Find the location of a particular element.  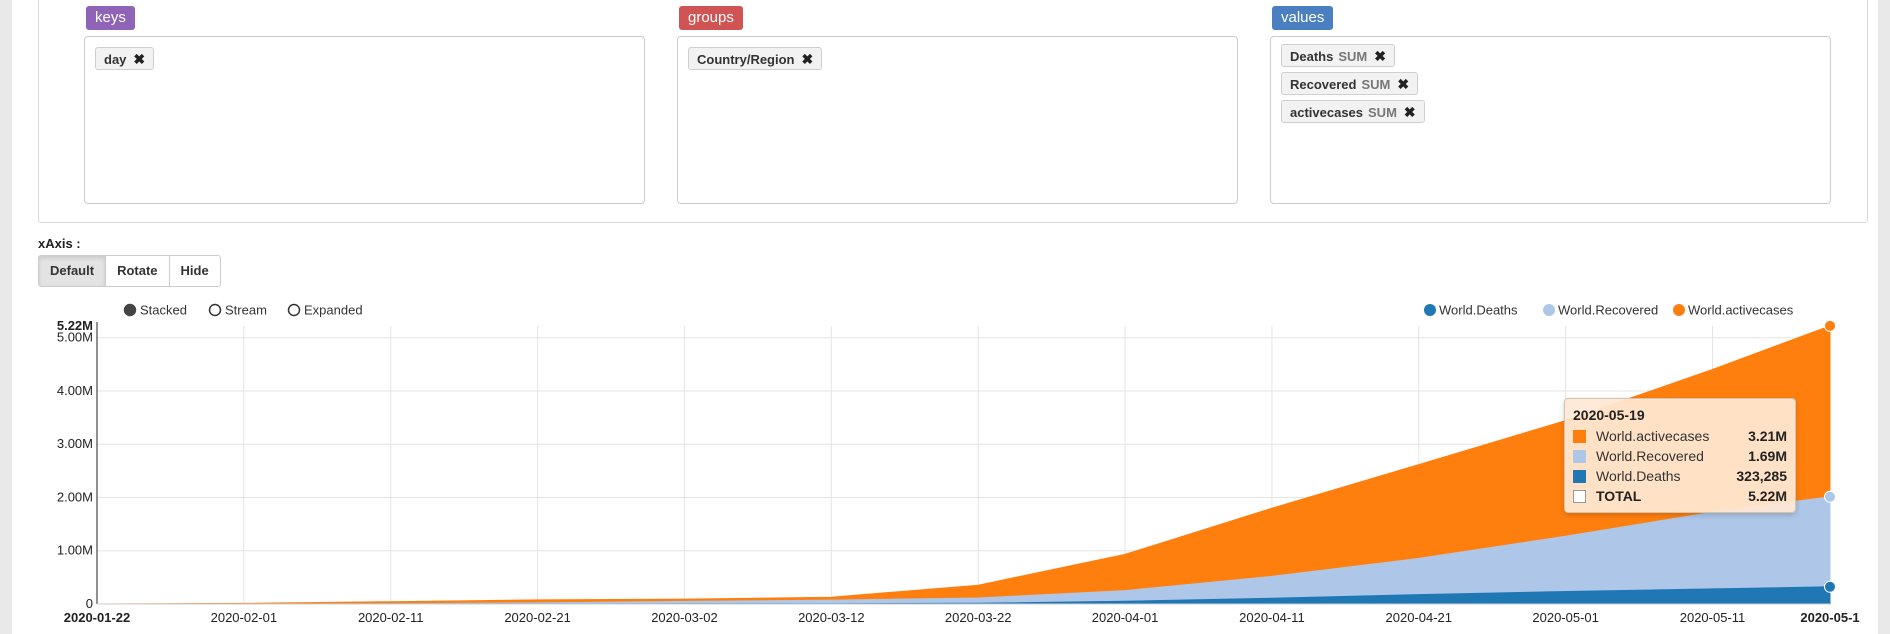

keys-dropzone: day ✖ is located at coordinates (364, 120).